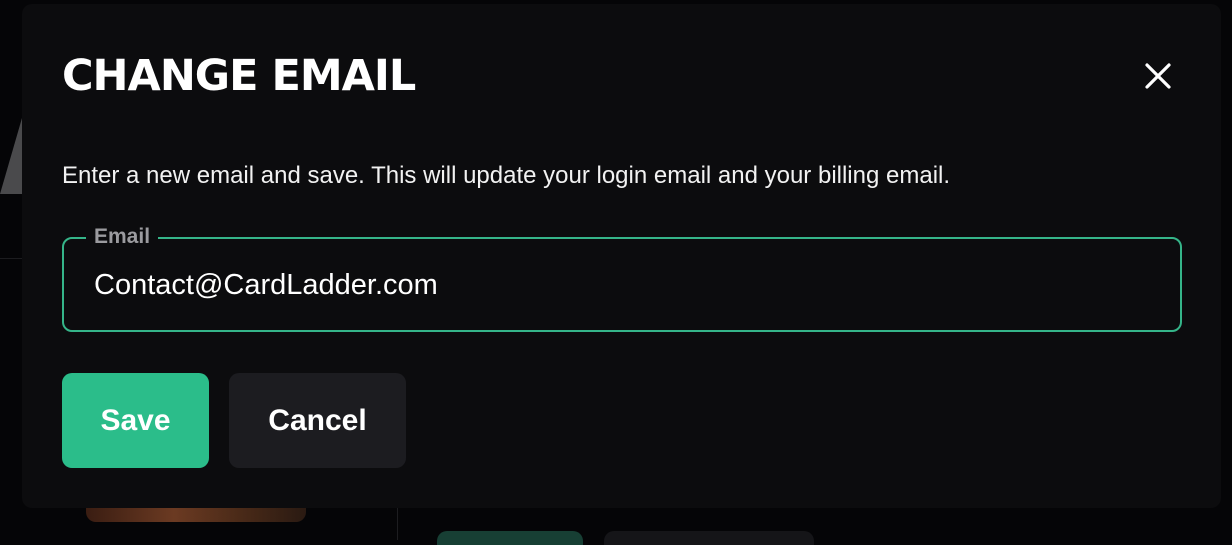  I want to click on close-button, so click(1158, 76).